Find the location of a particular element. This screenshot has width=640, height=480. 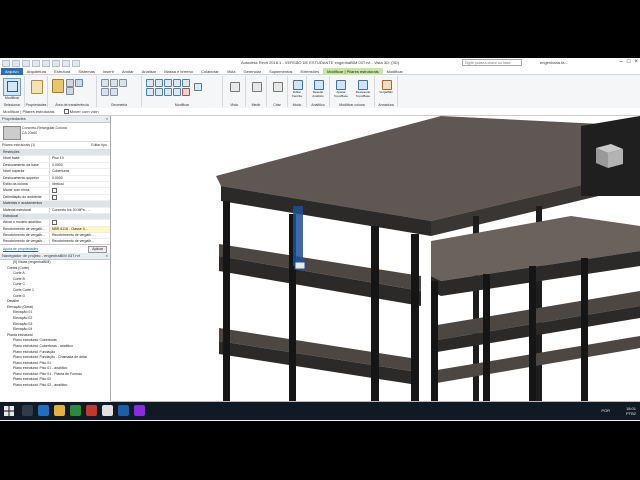

rebar-icon is located at coordinates (387, 85).